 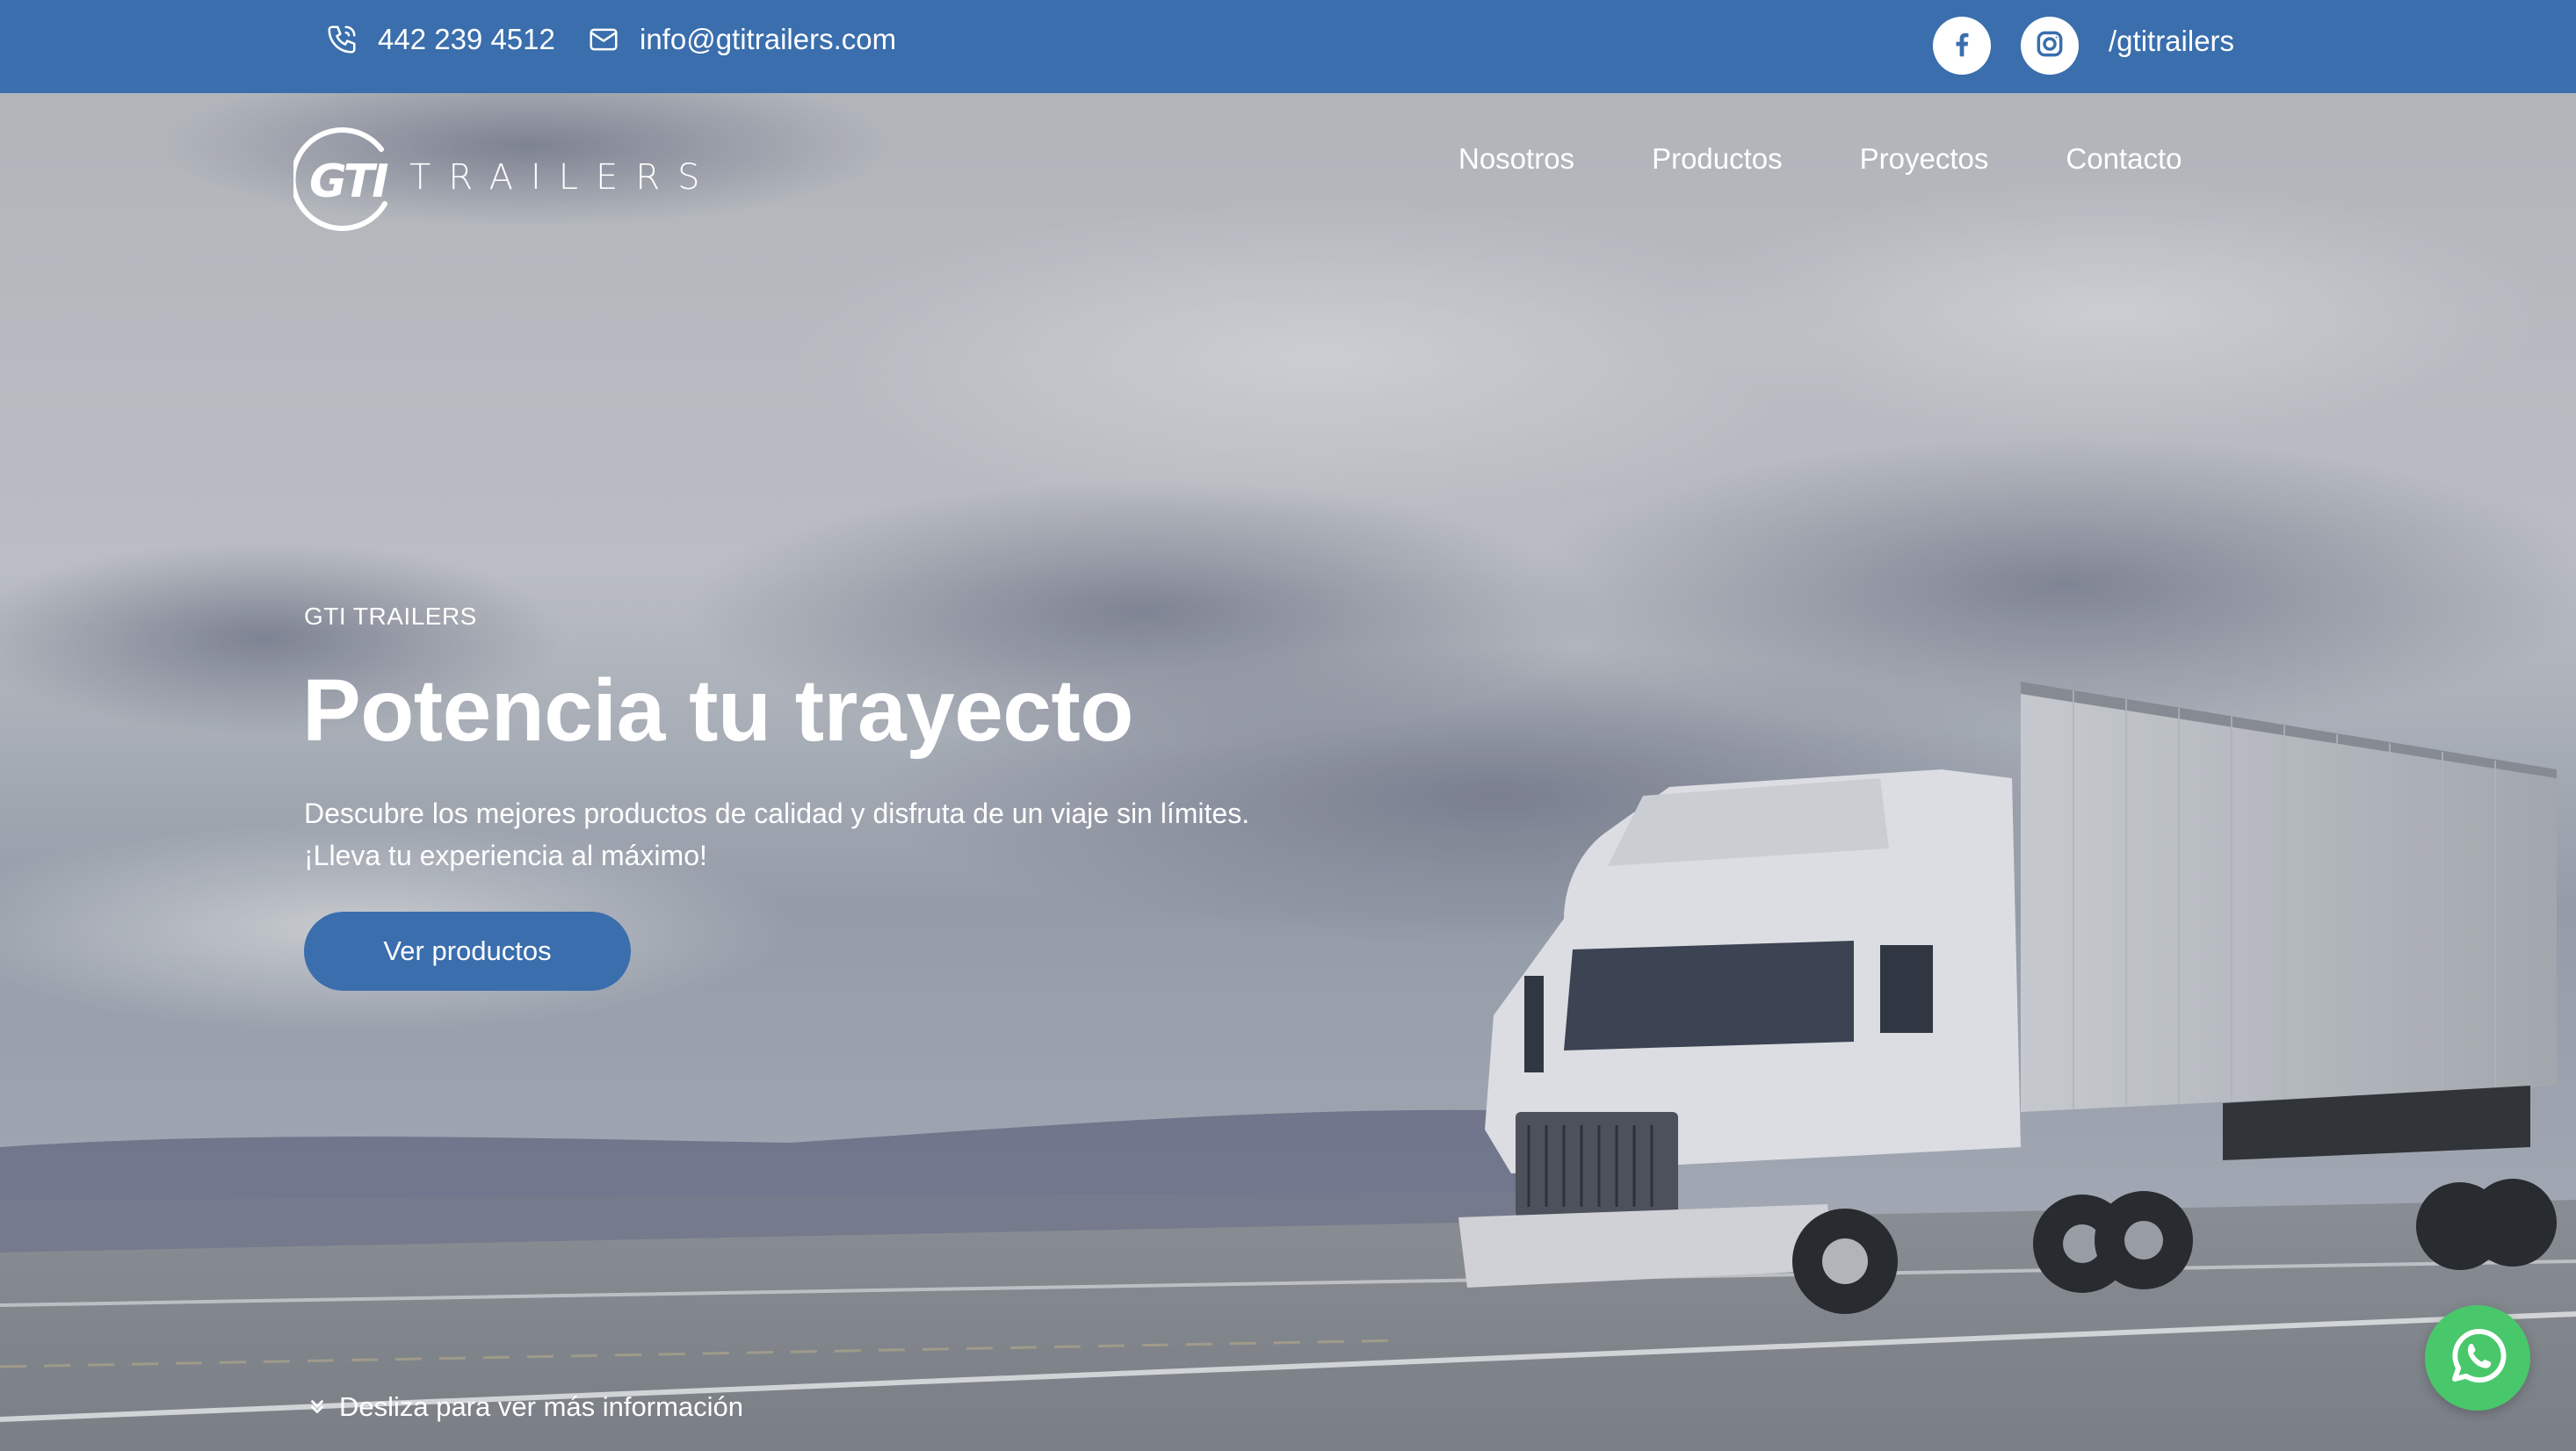 I want to click on site-logo: GTI TRAILERS, so click(x=505, y=177).